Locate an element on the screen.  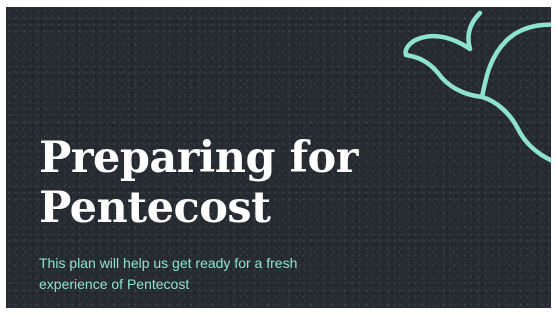
description-line-2: experience of Pentecost is located at coordinates (114, 284).